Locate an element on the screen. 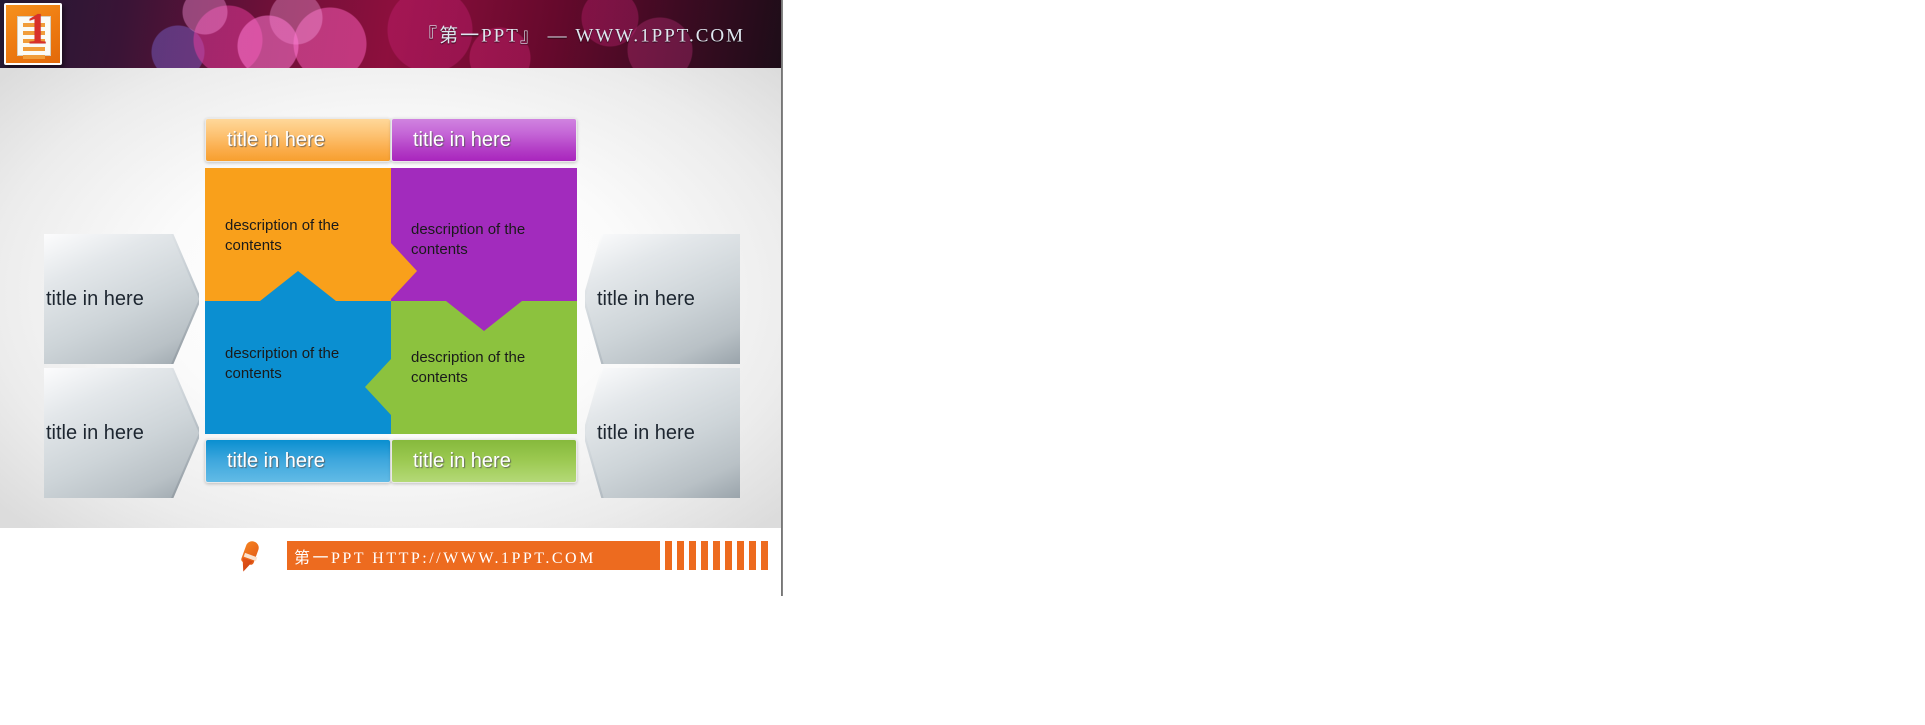  logo-digit: 1 is located at coordinates (37, 28).